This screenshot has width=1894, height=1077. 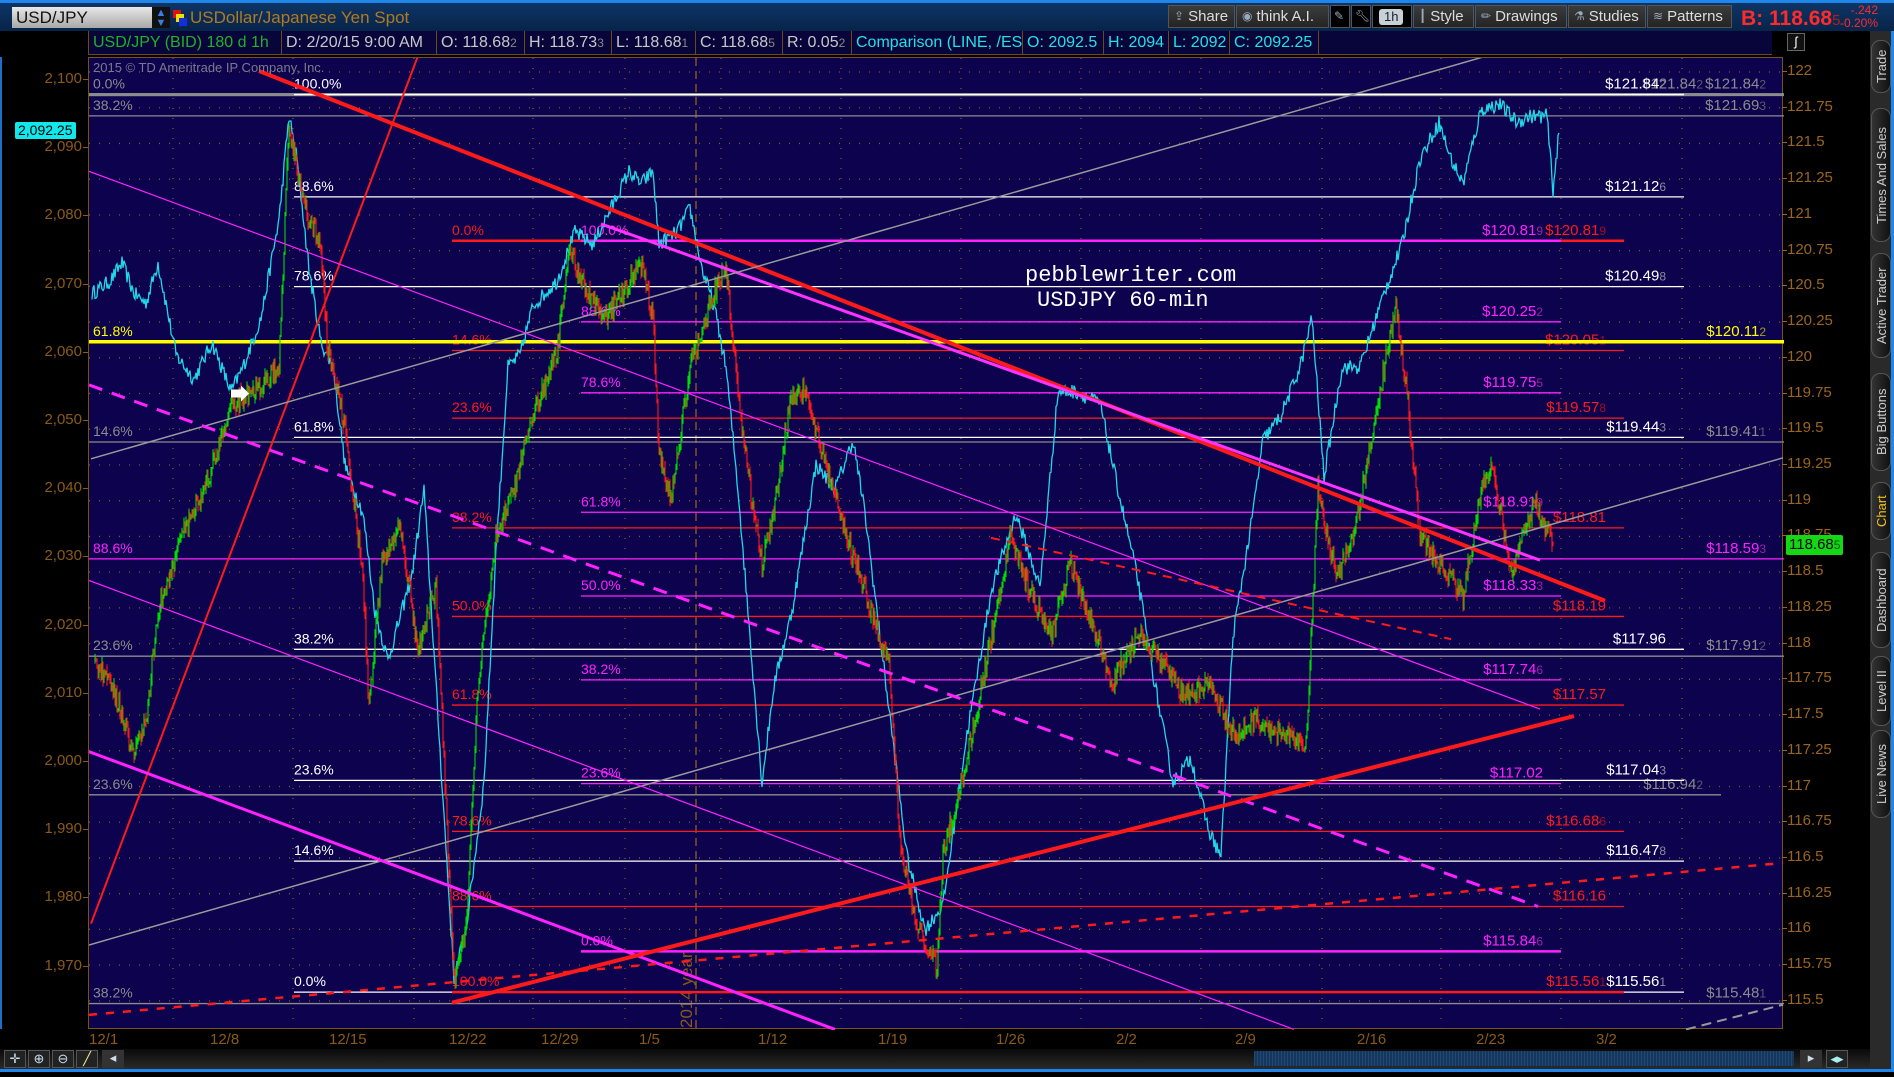 I want to click on fib-percent-label: 61.8%, so click(x=601, y=501).